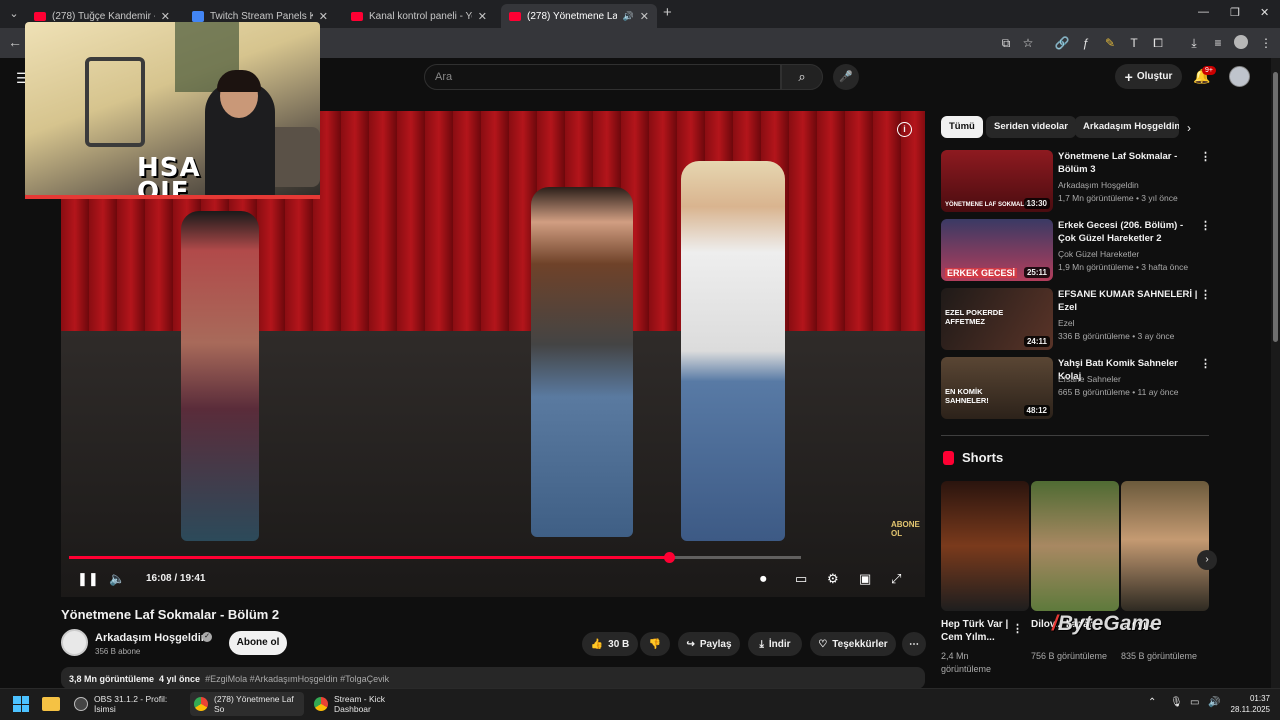  Describe the element at coordinates (1110, 43) in the screenshot. I see `key-extension-icon: ✎` at that location.